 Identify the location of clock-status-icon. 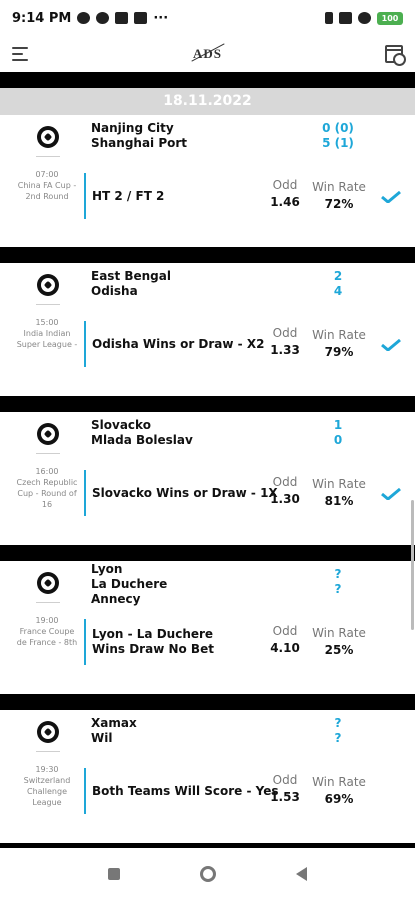
(103, 18).